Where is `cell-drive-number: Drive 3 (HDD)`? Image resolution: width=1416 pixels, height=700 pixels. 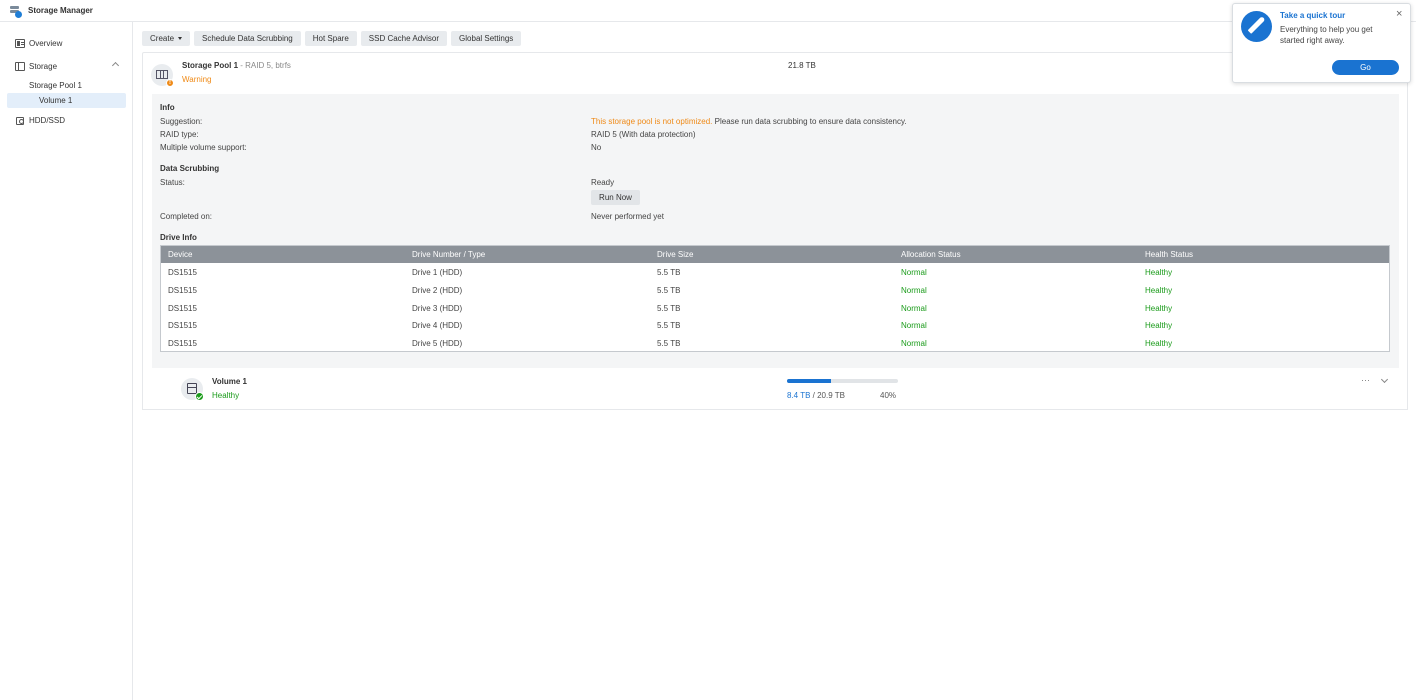
cell-drive-number: Drive 3 (HDD) is located at coordinates (437, 308).